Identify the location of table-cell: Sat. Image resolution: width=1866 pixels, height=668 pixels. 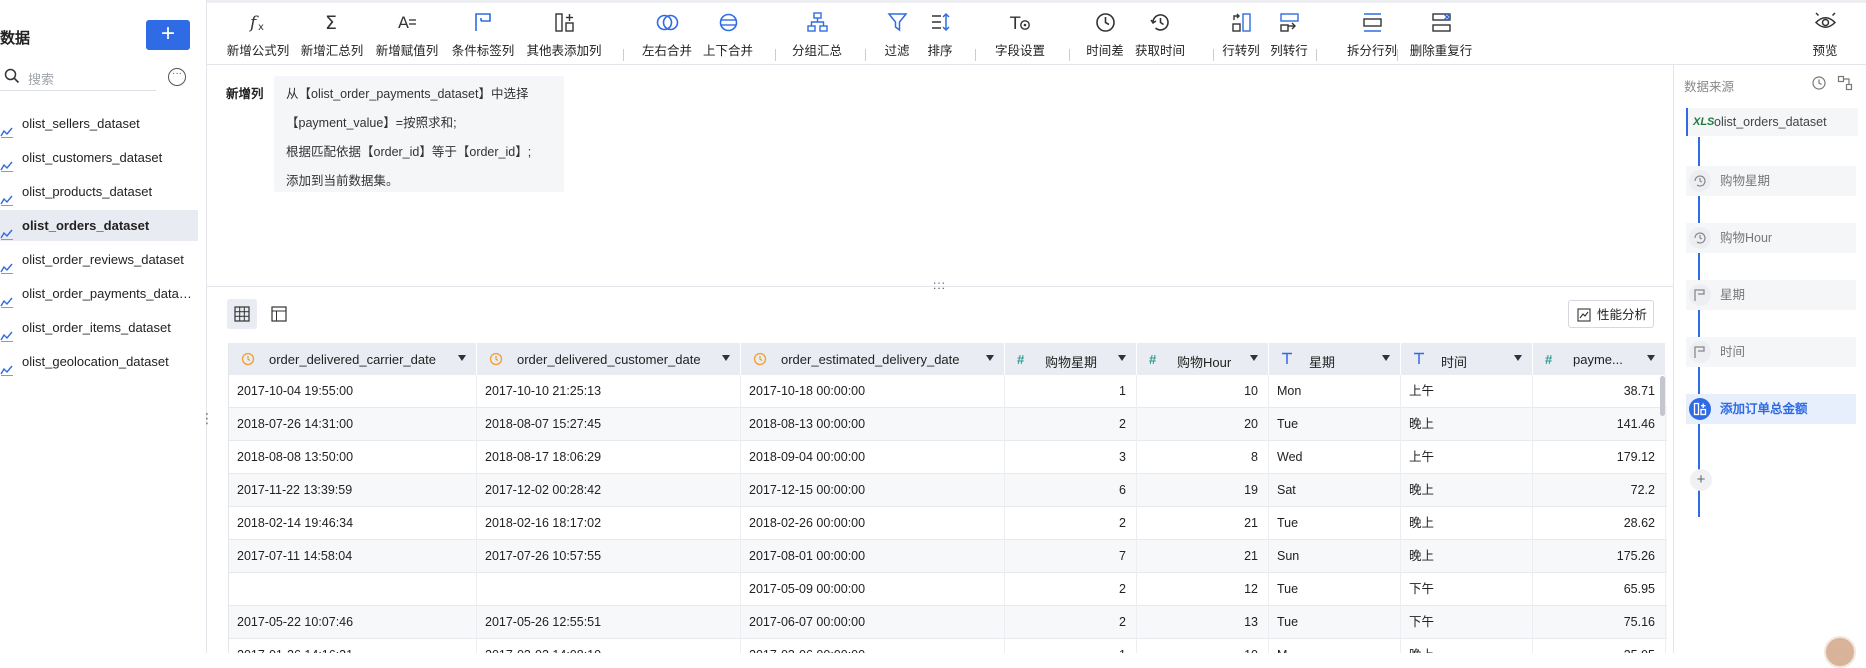
(1335, 490).